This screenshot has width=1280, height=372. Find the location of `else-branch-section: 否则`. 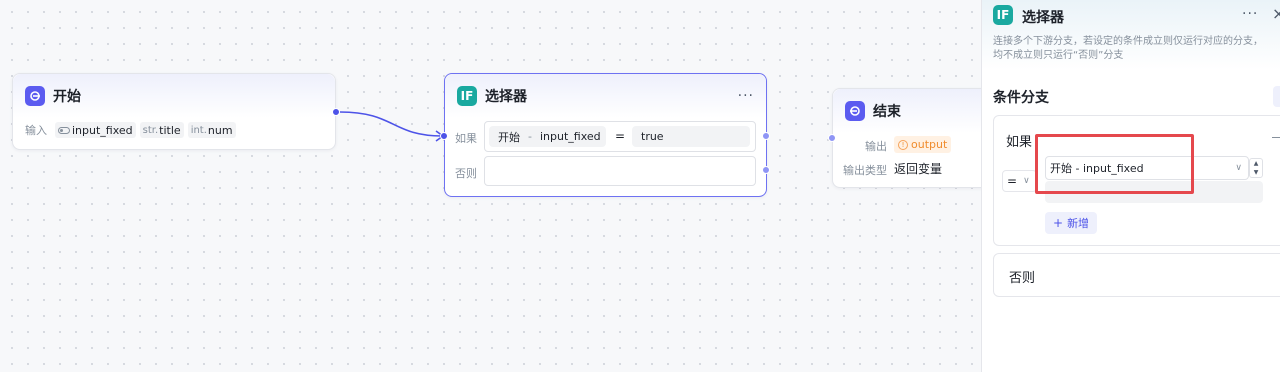

else-branch-section: 否则 is located at coordinates (1136, 275).